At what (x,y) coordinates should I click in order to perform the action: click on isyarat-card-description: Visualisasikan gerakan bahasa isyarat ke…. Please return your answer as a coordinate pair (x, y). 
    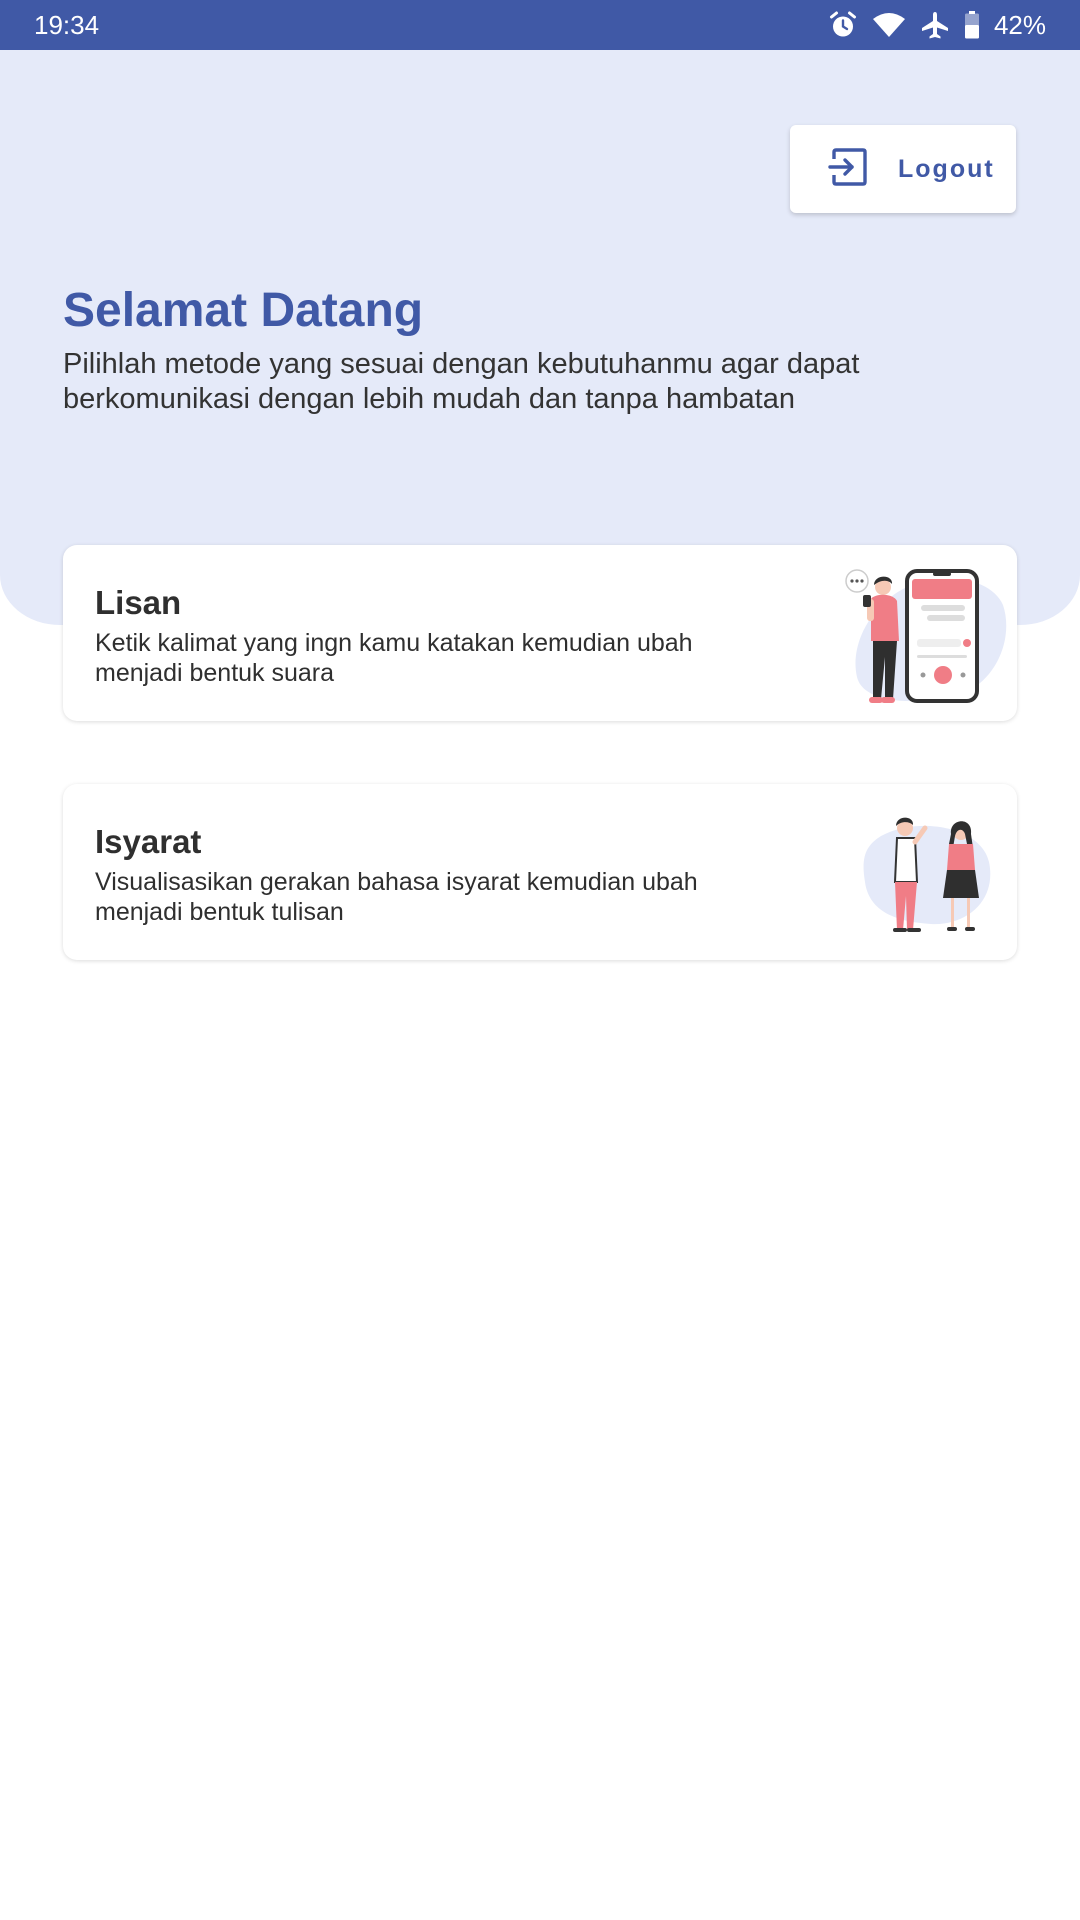
    Looking at the image, I should click on (396, 897).